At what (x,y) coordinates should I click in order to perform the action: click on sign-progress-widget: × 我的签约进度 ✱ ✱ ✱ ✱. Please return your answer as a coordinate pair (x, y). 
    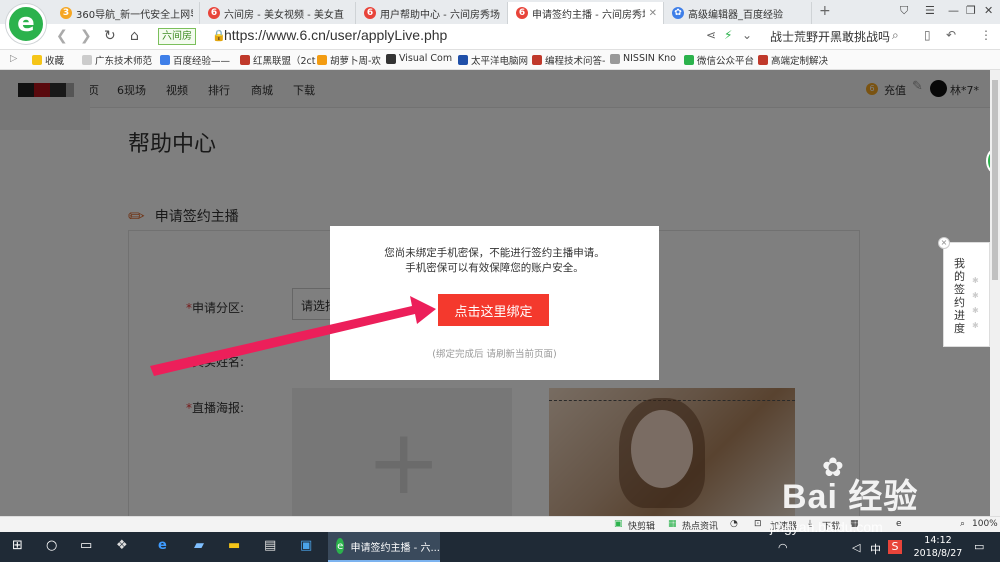
    Looking at the image, I should click on (964, 292).